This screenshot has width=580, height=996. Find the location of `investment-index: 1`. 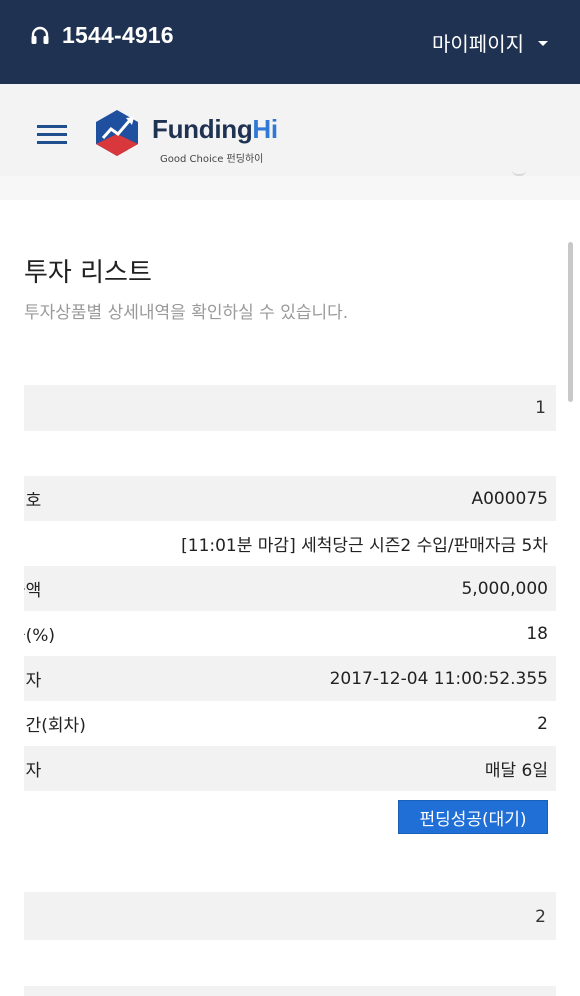

investment-index: 1 is located at coordinates (540, 408).